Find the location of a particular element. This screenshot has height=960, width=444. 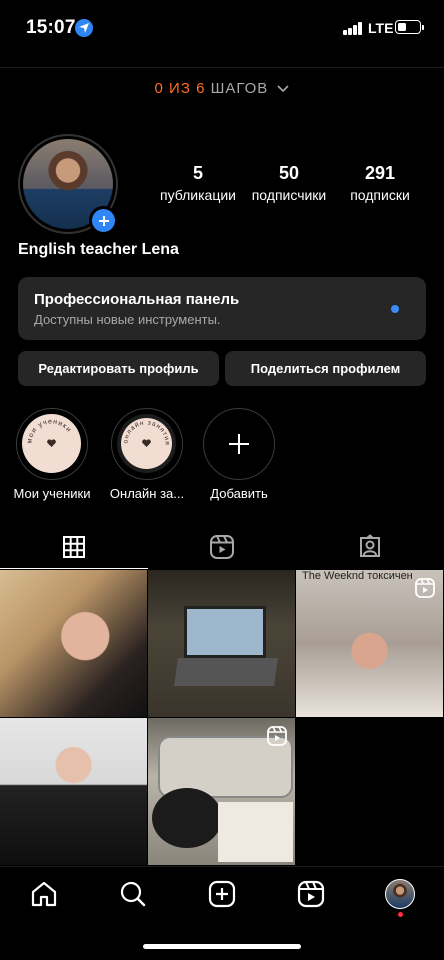

stat-following-label: подписки is located at coordinates (380, 195).